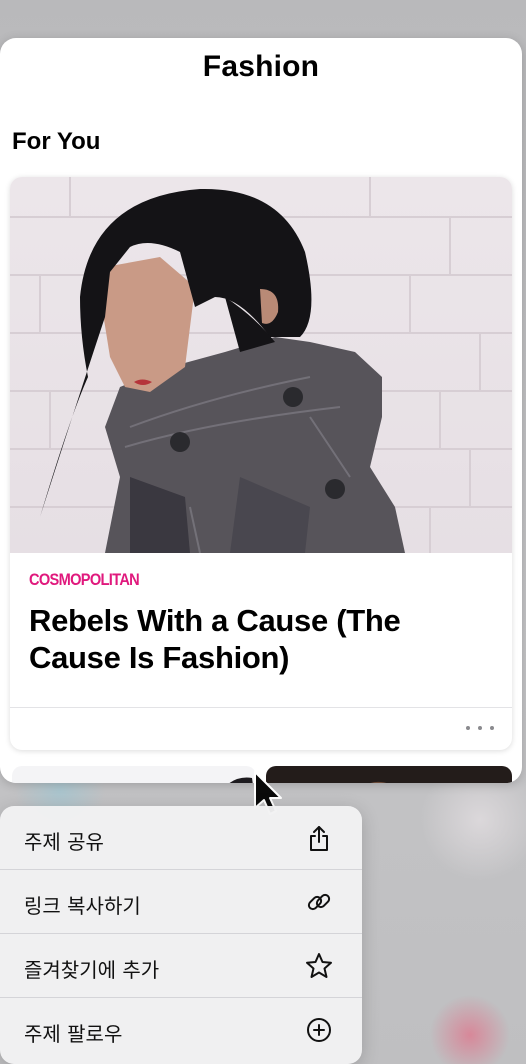 The width and height of the screenshot is (526, 1064). I want to click on star-icon, so click(319, 965).